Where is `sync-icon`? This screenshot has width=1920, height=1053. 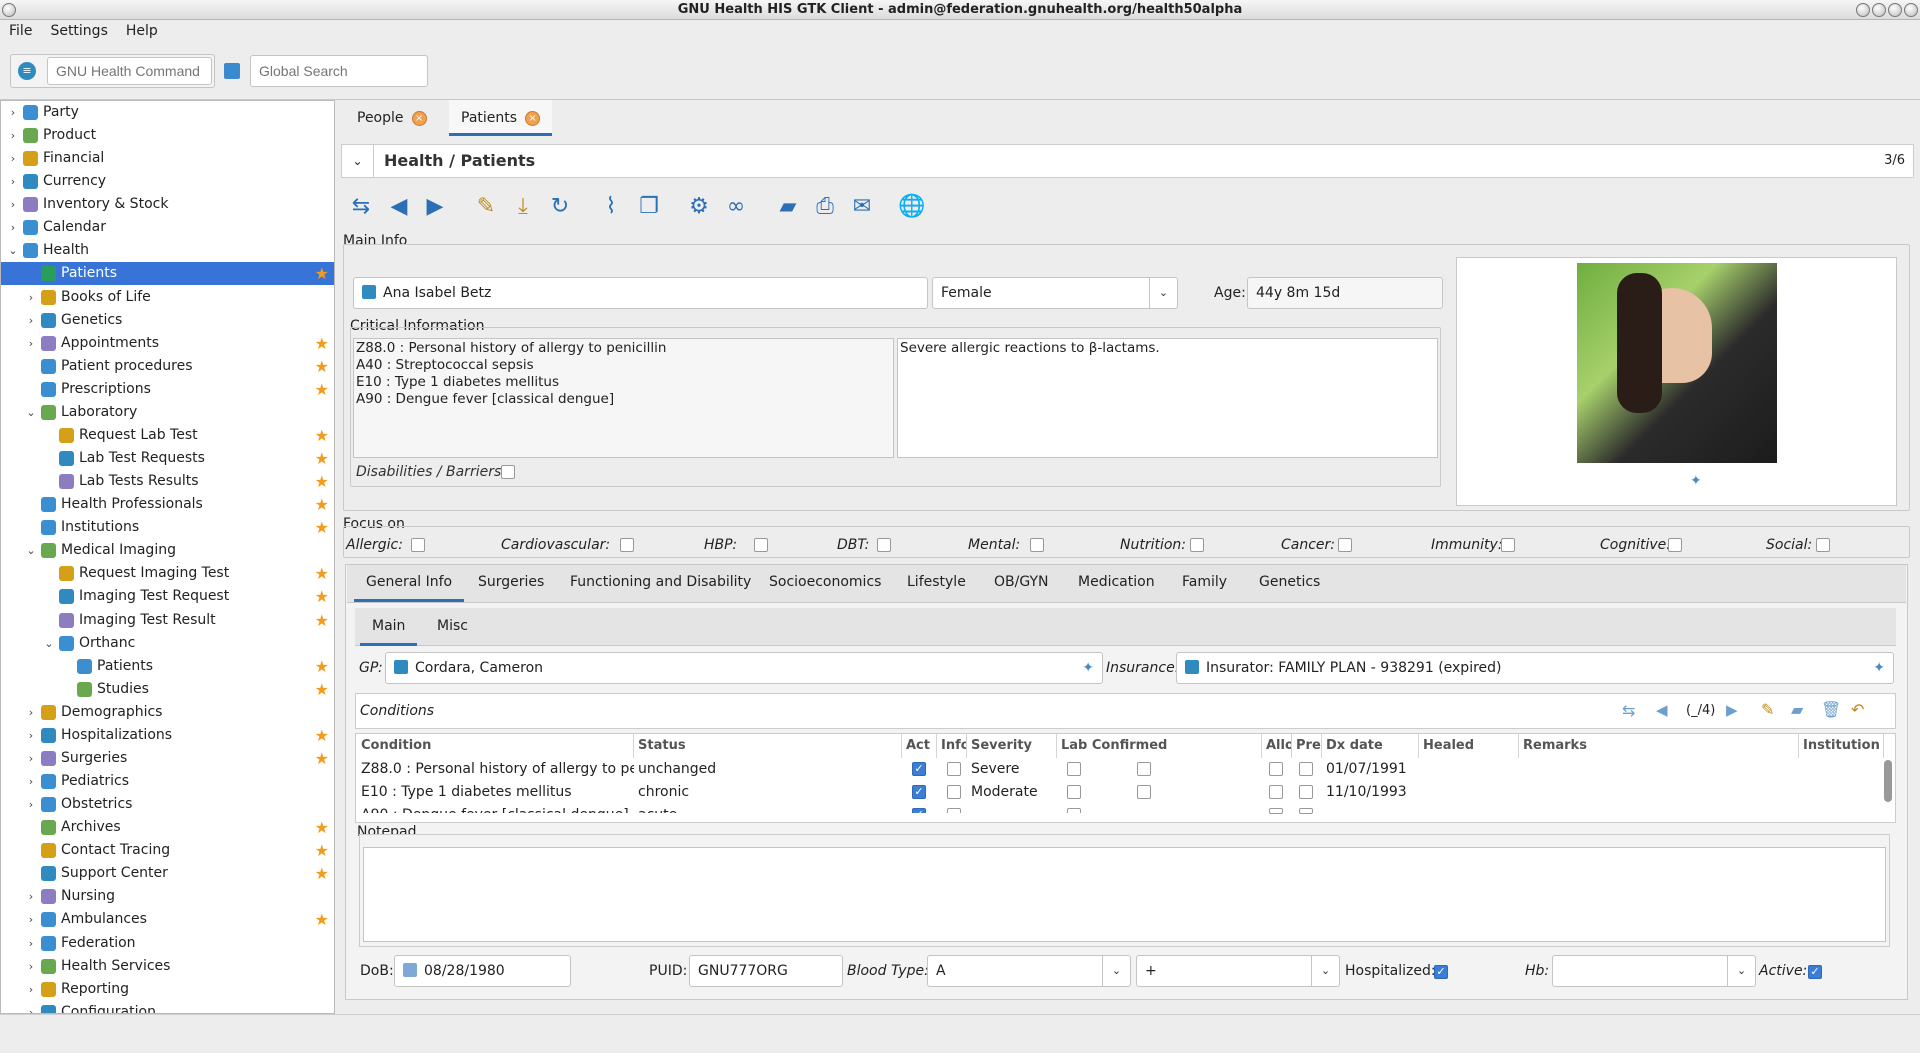 sync-icon is located at coordinates (232, 71).